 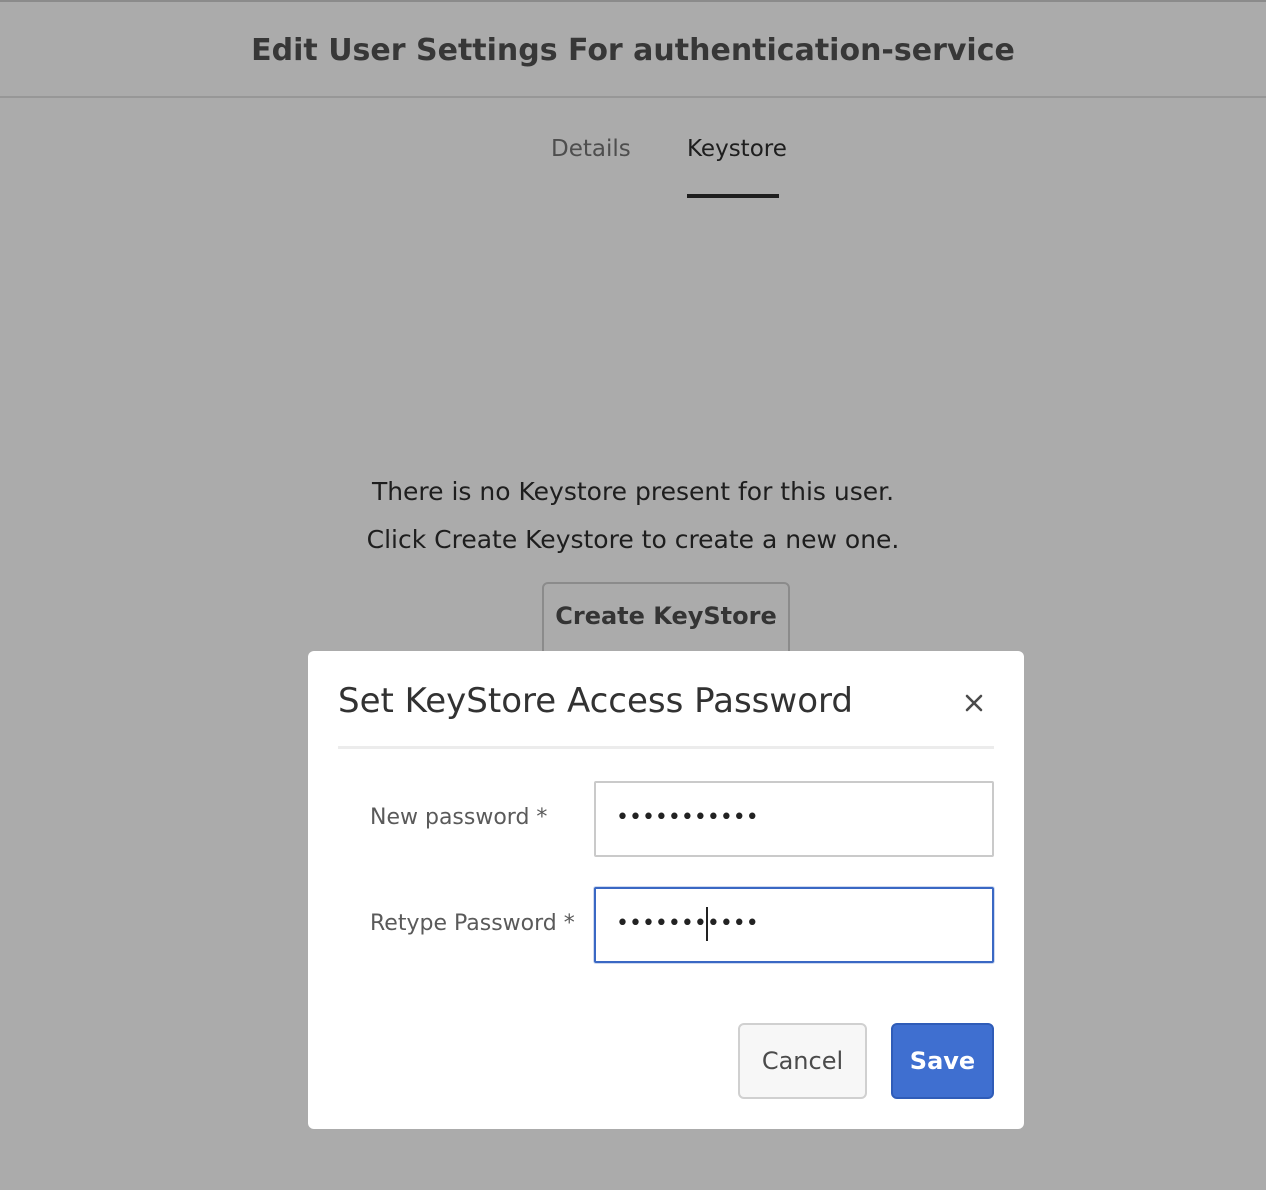 I want to click on close-icon, so click(x=974, y=703).